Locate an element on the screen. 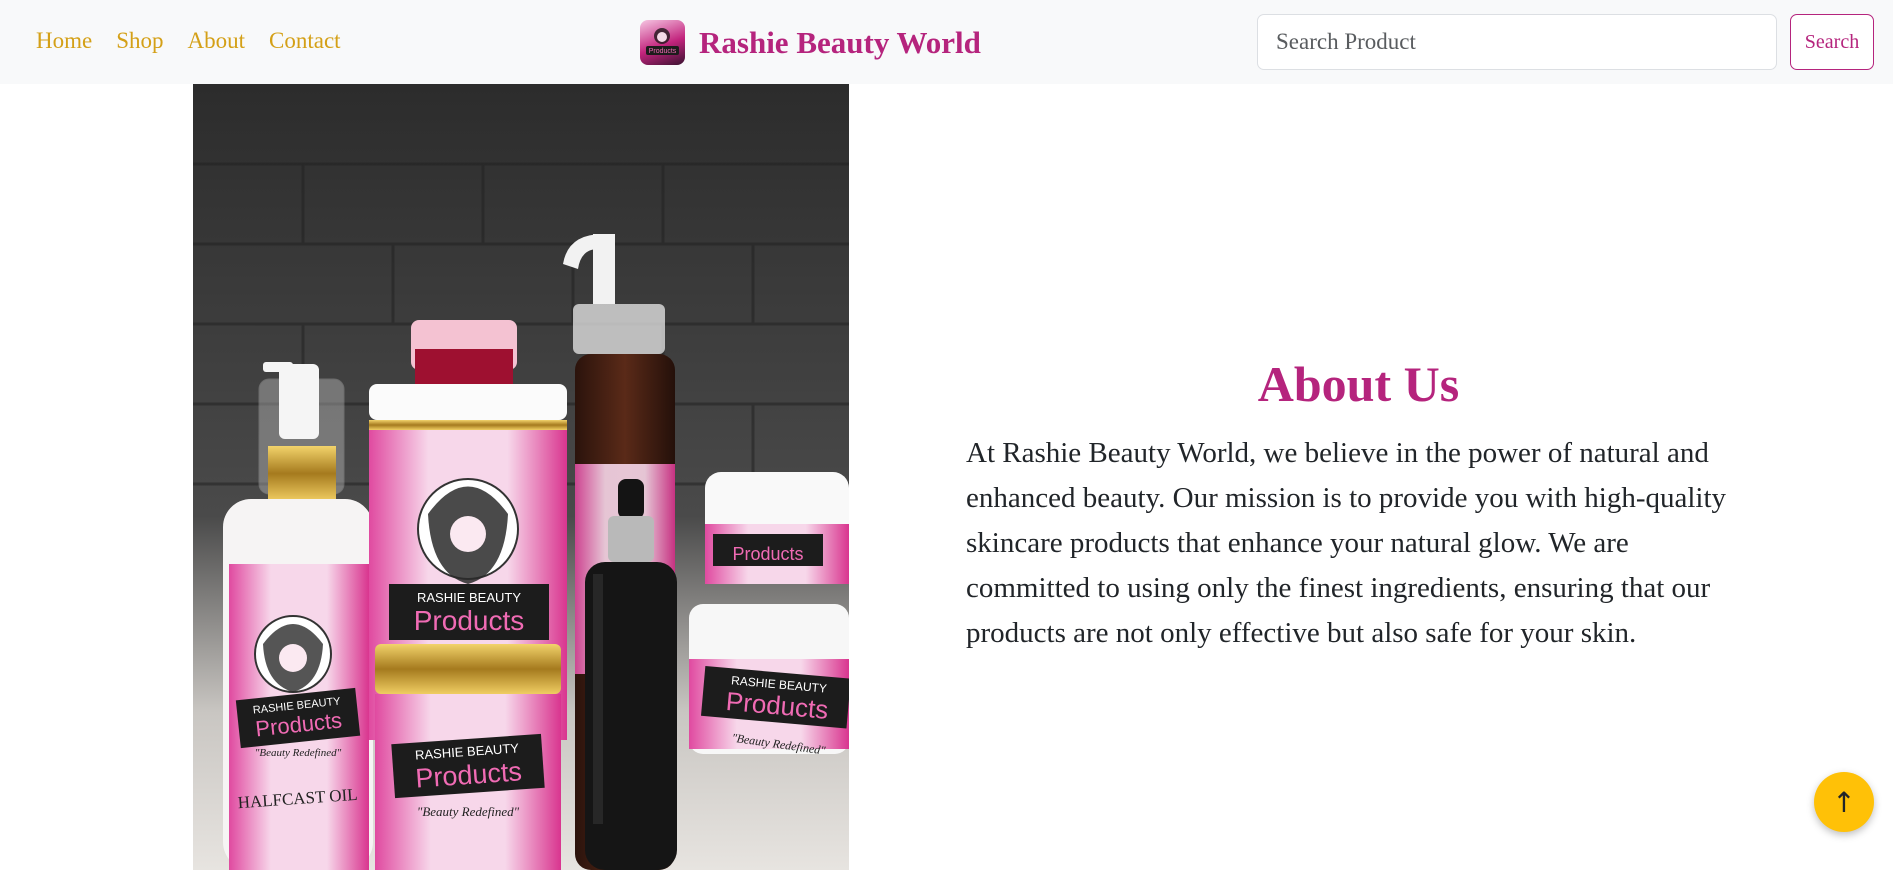  jar-label-brand-small: RASHIE BEAUTY is located at coordinates (469, 597).